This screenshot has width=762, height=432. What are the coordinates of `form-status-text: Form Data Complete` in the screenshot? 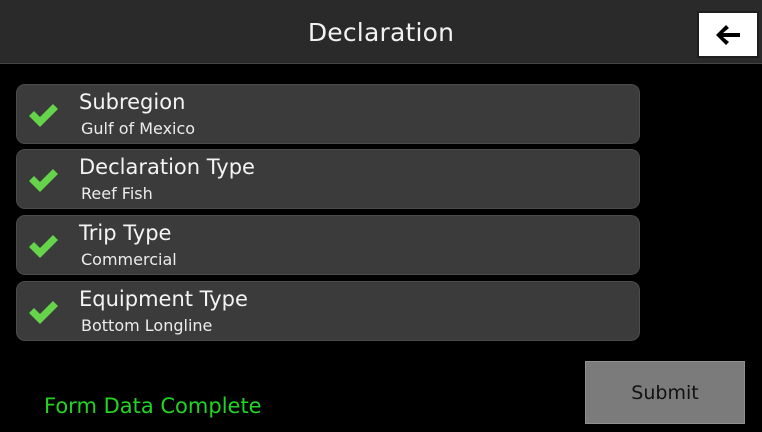 It's located at (153, 406).